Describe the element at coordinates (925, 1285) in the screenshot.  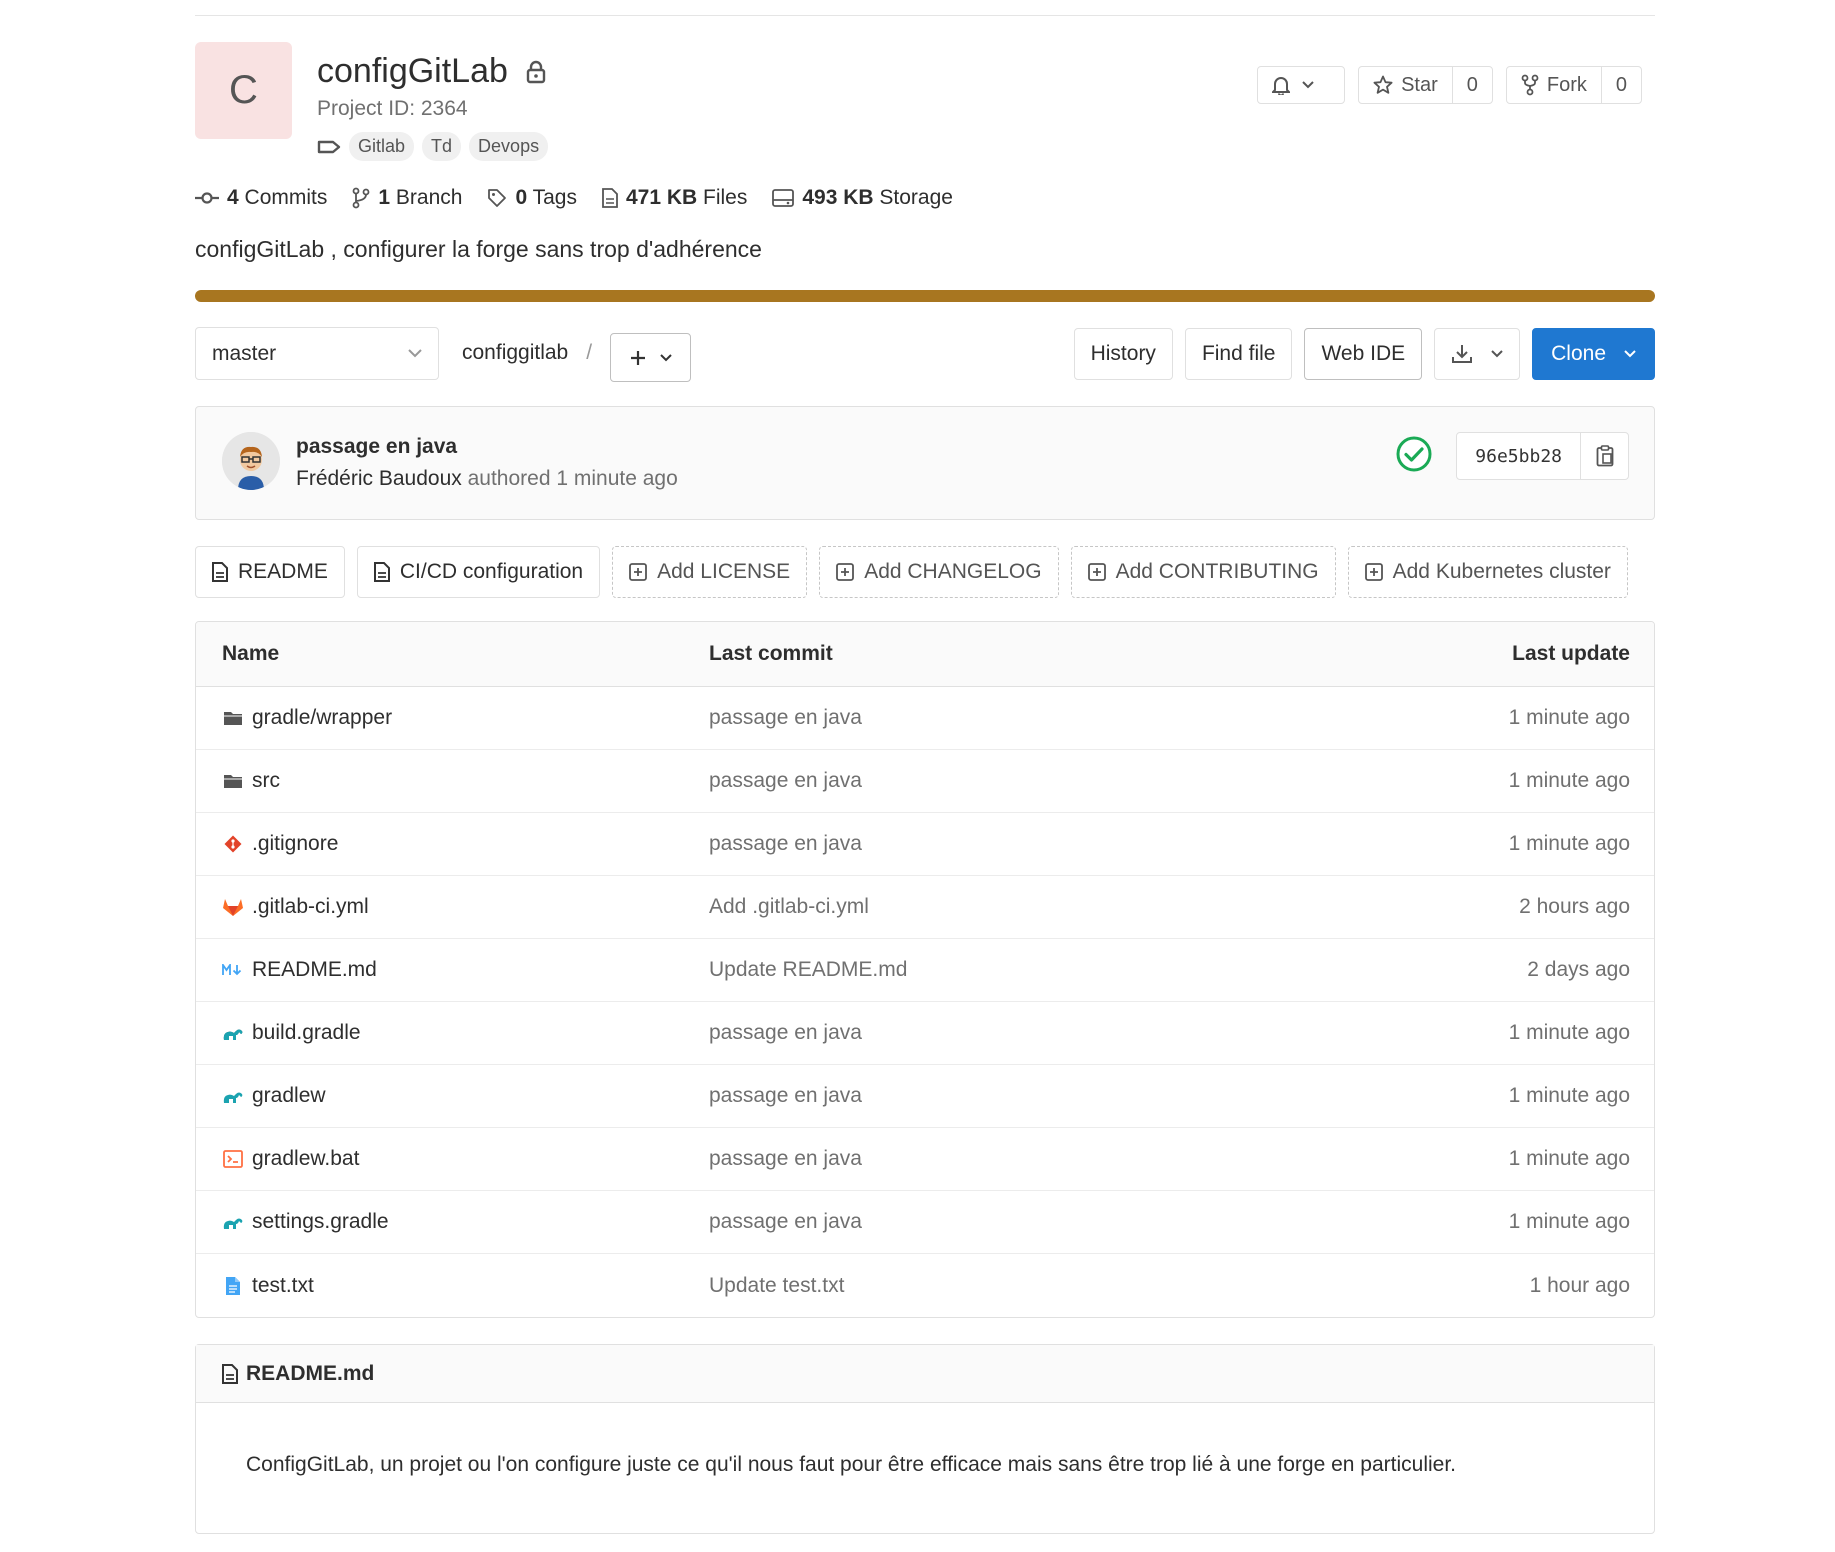
I see `table-row: test.txt Update test.txt 1 hour ago` at that location.